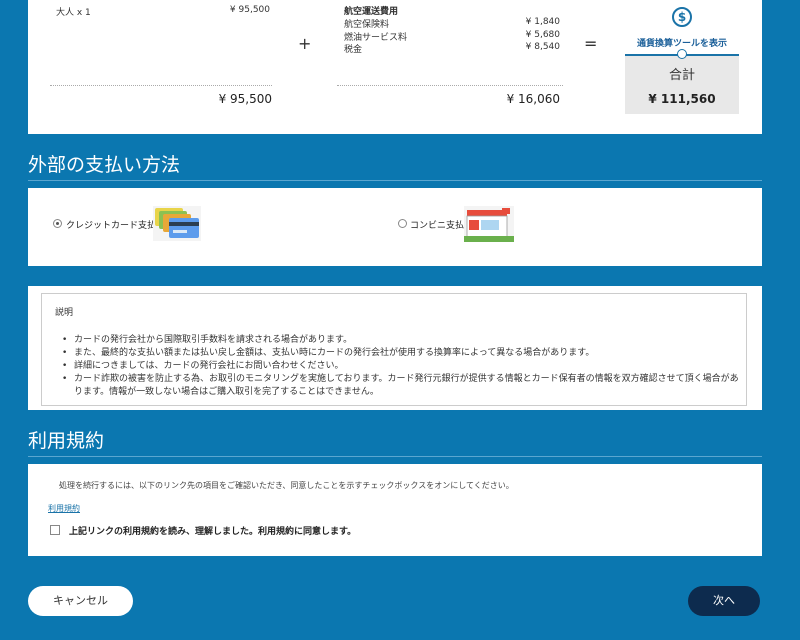 Image resolution: width=800 pixels, height=640 pixels. What do you see at coordinates (212, 530) in the screenshot?
I see `agree-label: 上記リンクの利用規約を読み、理解しました。利用規約に同意します。` at bounding box center [212, 530].